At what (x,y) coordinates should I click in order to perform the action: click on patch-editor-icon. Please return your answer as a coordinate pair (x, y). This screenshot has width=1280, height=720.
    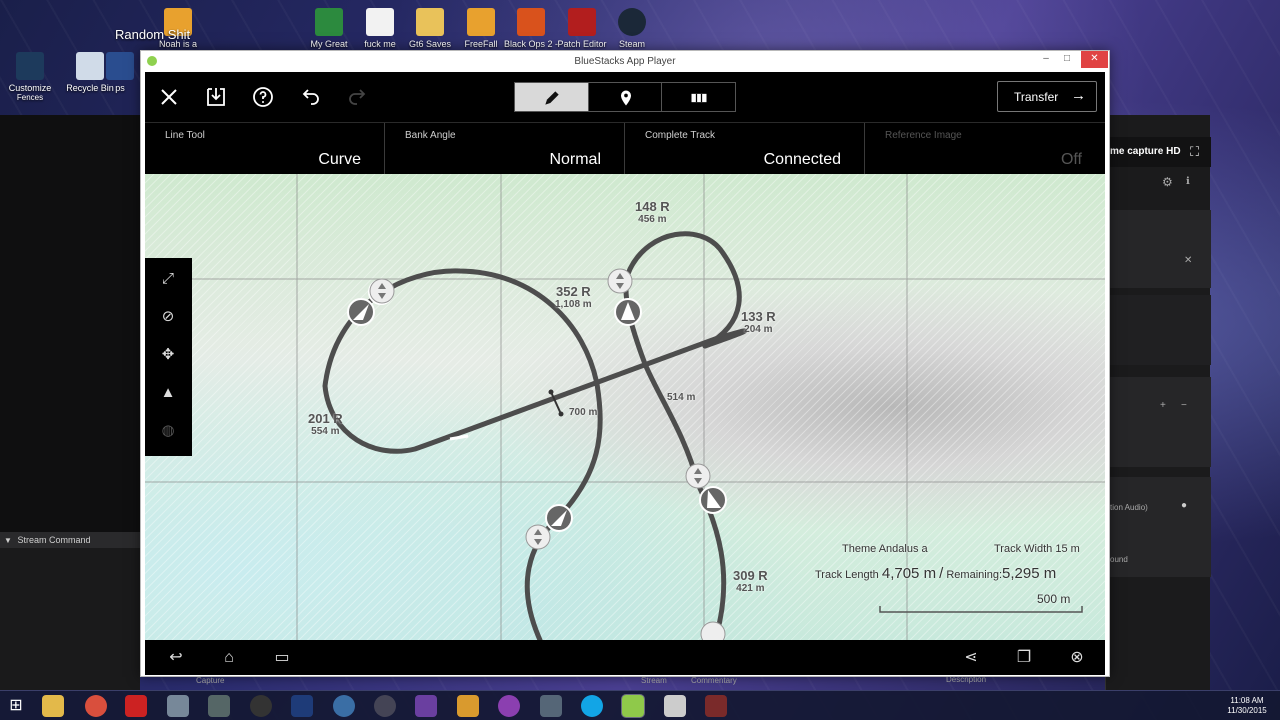
    Looking at the image, I should click on (582, 22).